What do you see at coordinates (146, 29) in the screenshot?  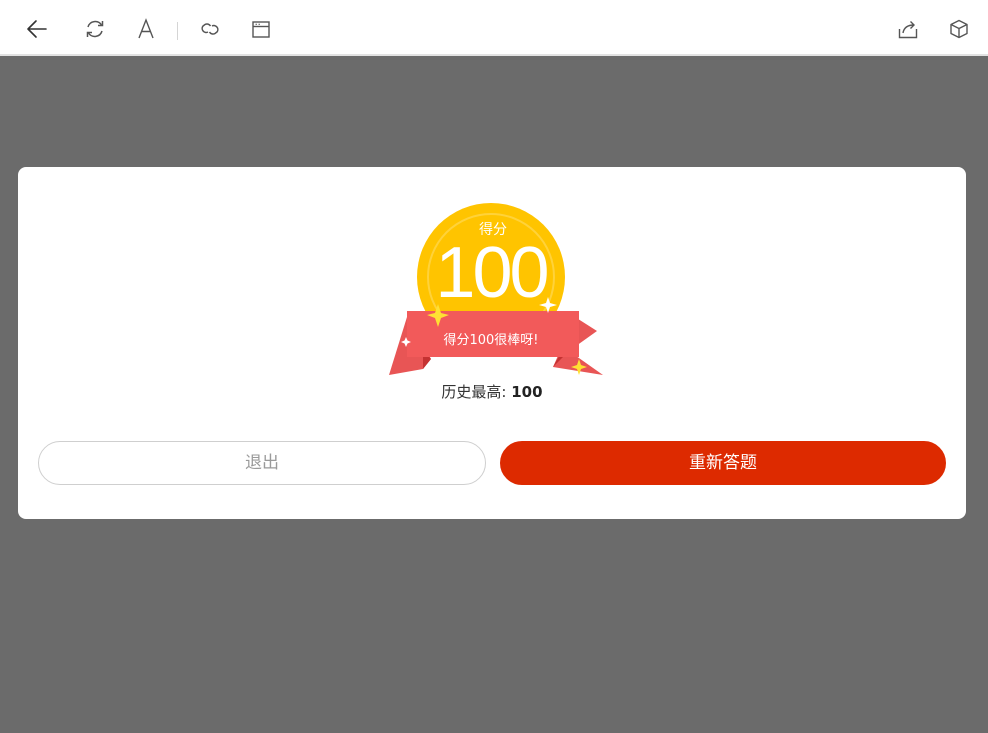 I see `font-icon` at bounding box center [146, 29].